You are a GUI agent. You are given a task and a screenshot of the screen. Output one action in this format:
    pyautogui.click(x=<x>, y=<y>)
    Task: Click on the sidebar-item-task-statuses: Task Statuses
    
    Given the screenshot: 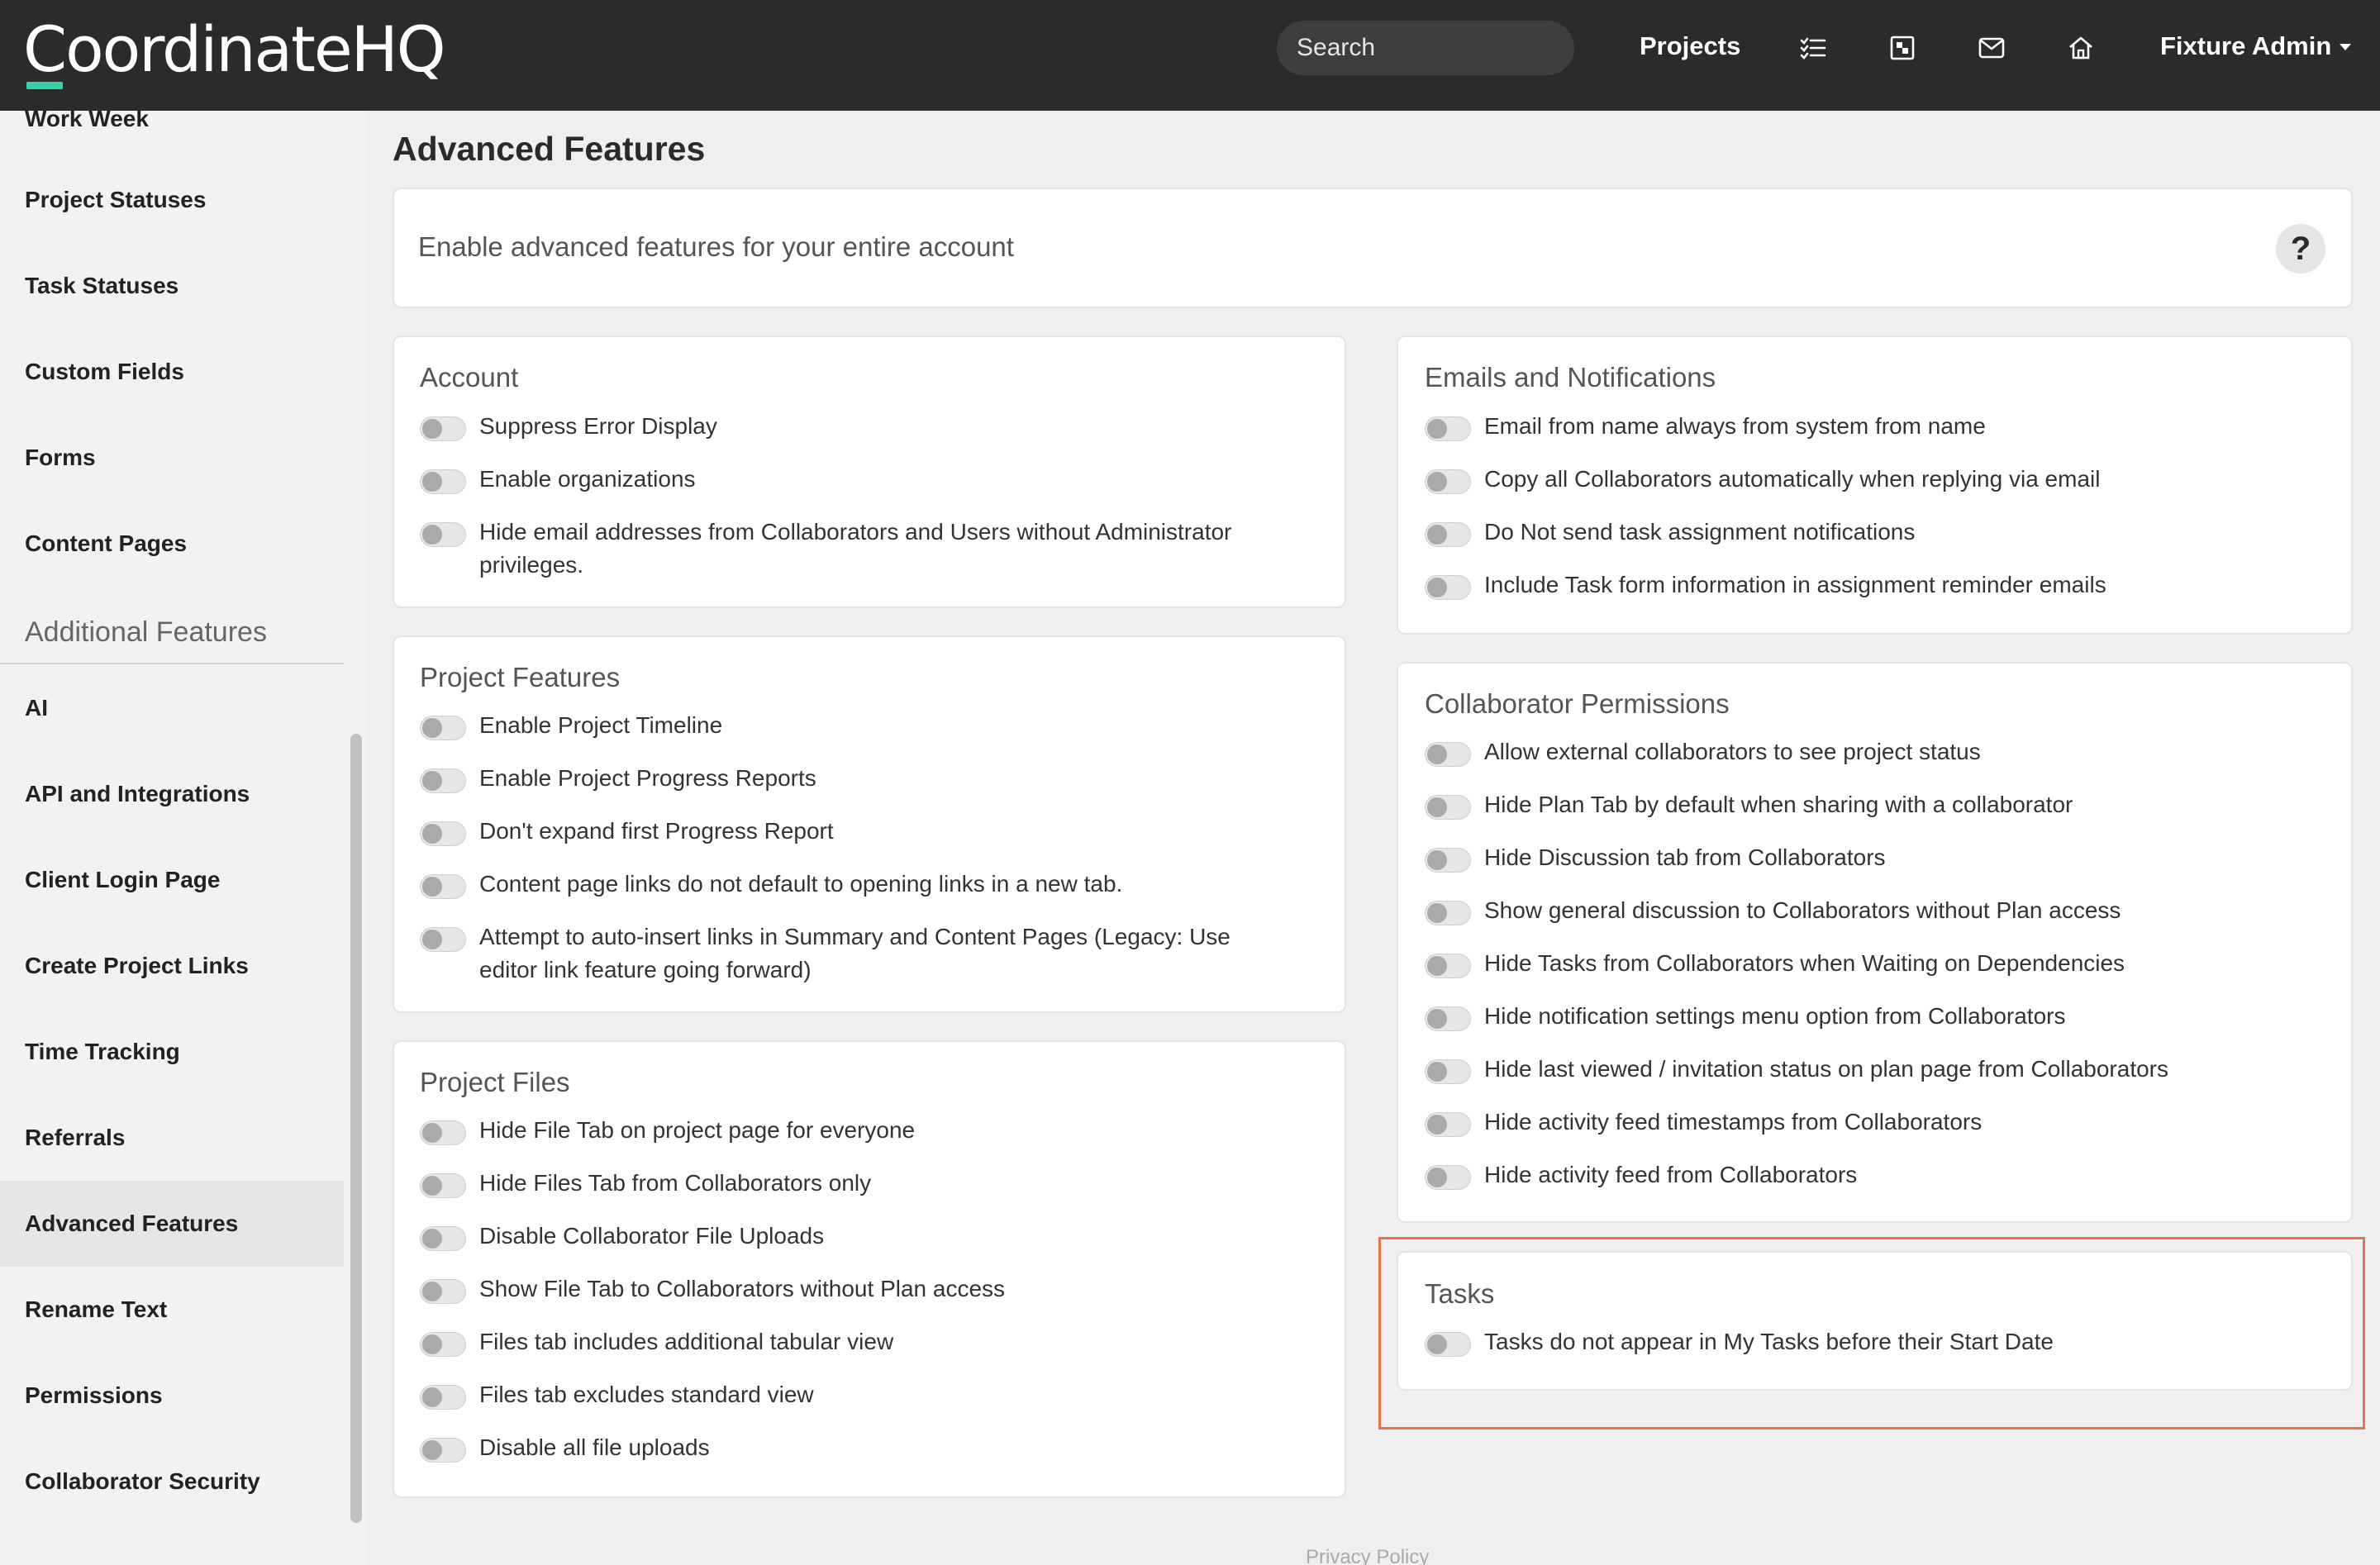 What is the action you would take?
    pyautogui.click(x=172, y=286)
    